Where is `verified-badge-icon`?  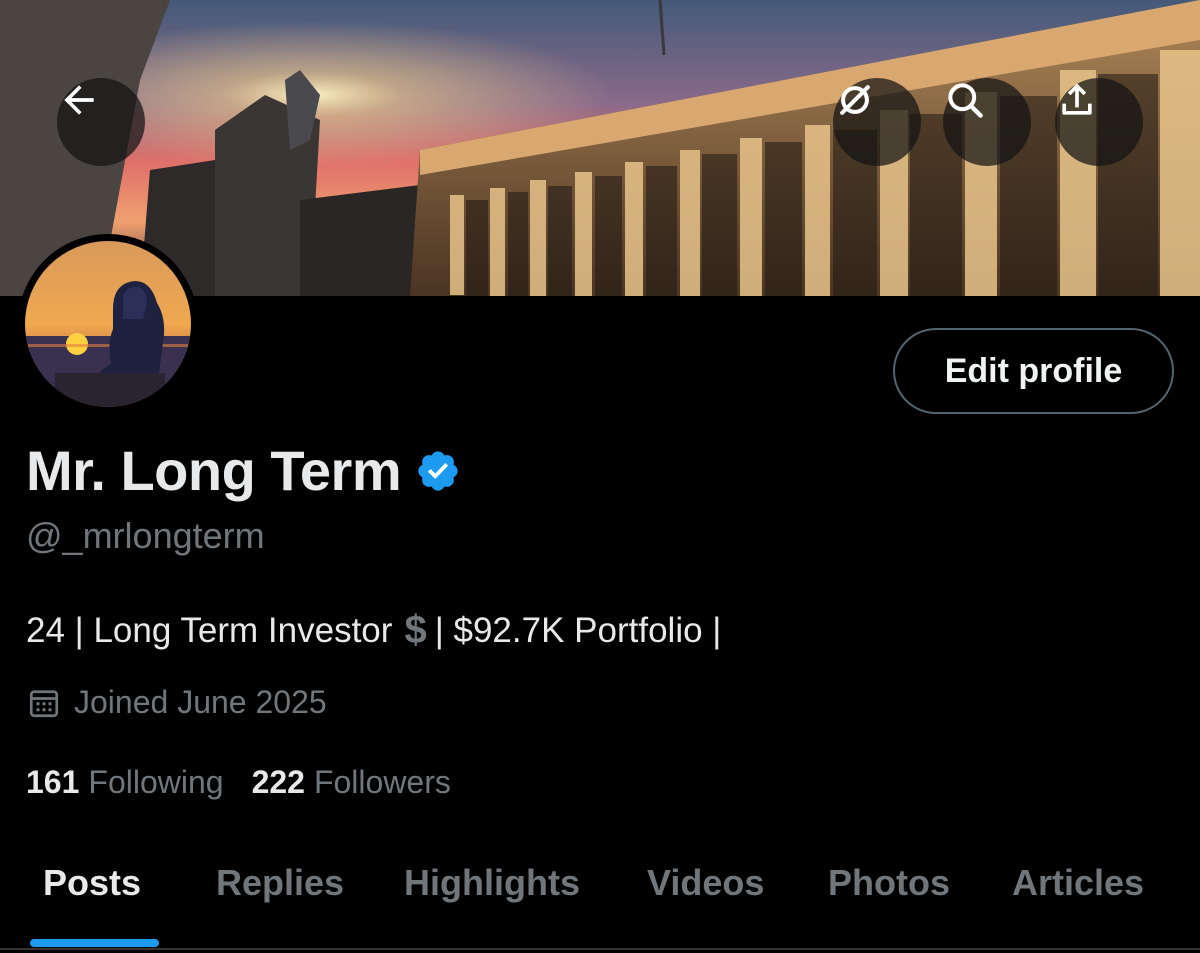 verified-badge-icon is located at coordinates (438, 471).